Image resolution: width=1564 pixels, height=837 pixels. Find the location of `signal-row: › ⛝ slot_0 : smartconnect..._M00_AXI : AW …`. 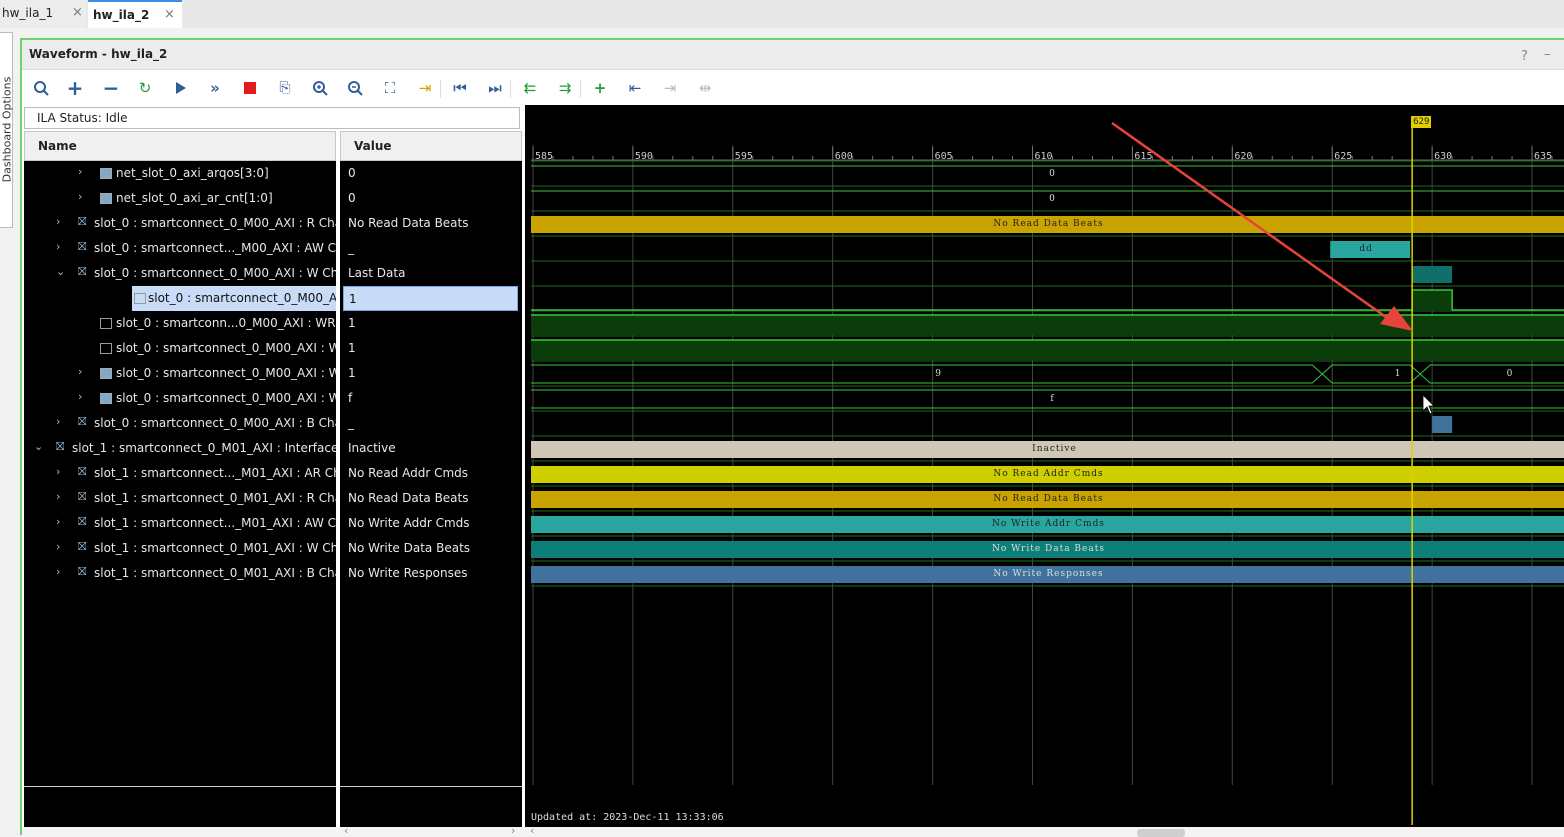

signal-row: › ⛝ slot_0 : smartconnect..._M00_AXI : AW … is located at coordinates (180, 248).